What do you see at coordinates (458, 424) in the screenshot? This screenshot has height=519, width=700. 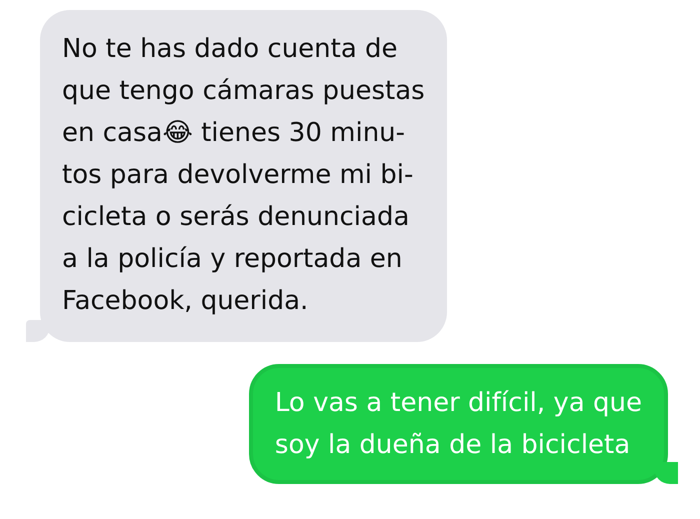 I see `message-text: Lo vas a tener difícil, ya que soy la dueña de la bicicleta` at bounding box center [458, 424].